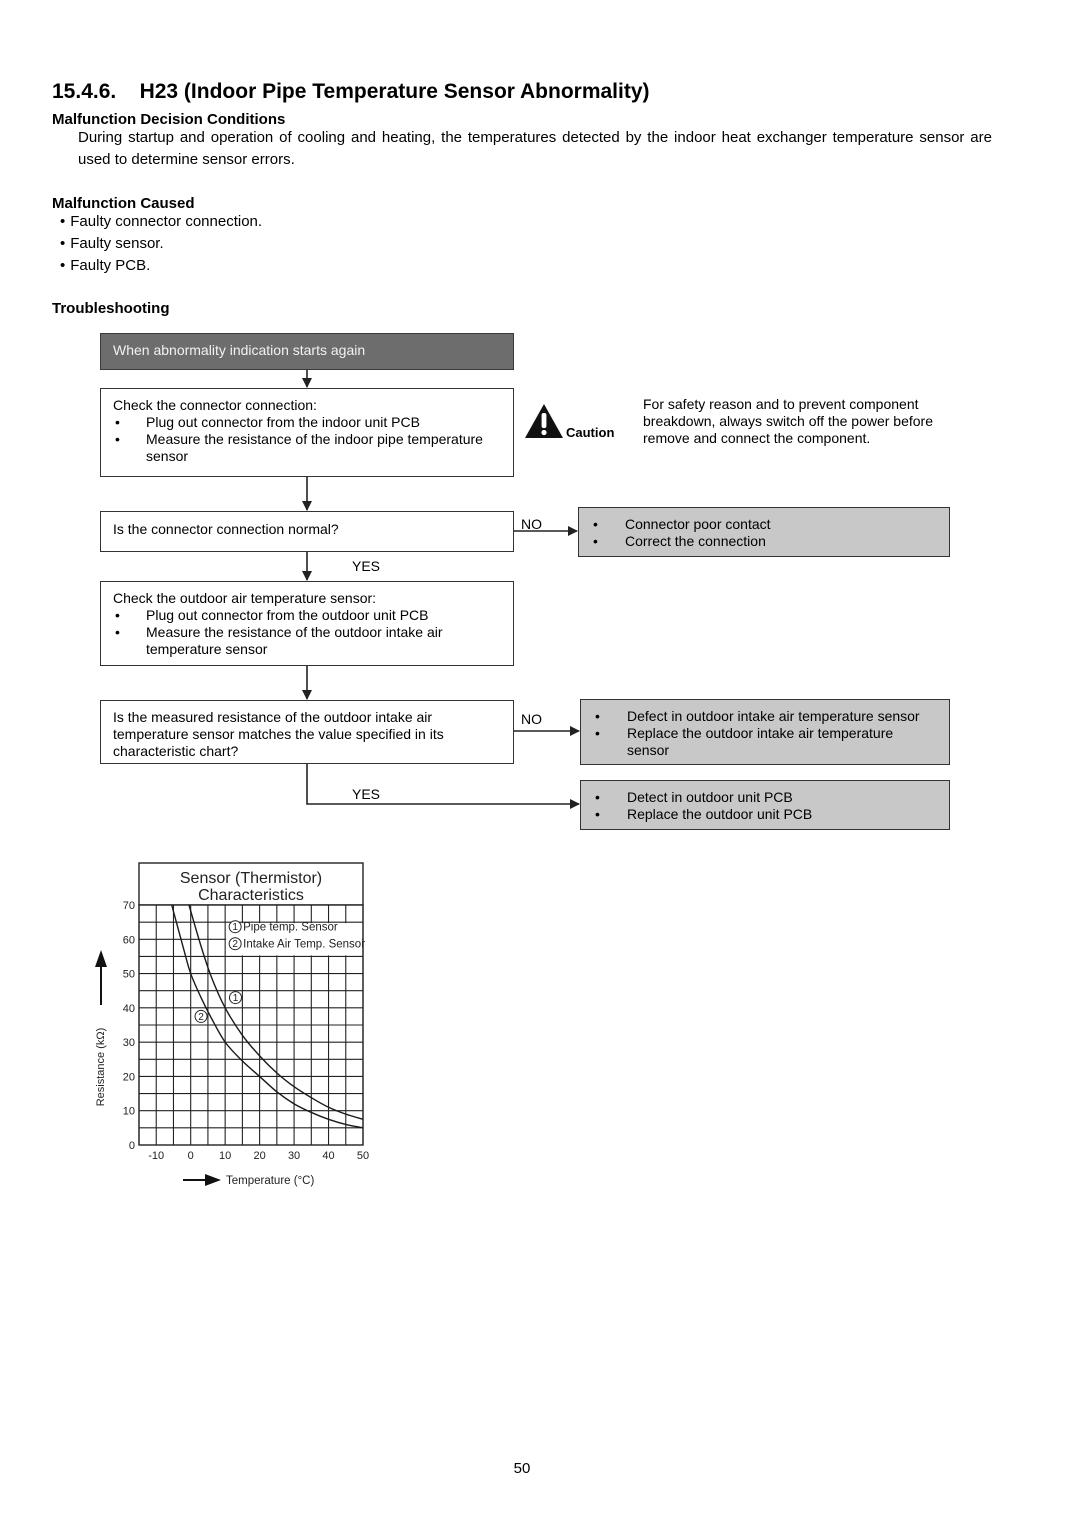  What do you see at coordinates (294, 1156) in the screenshot?
I see `x-tick-label: 30` at bounding box center [294, 1156].